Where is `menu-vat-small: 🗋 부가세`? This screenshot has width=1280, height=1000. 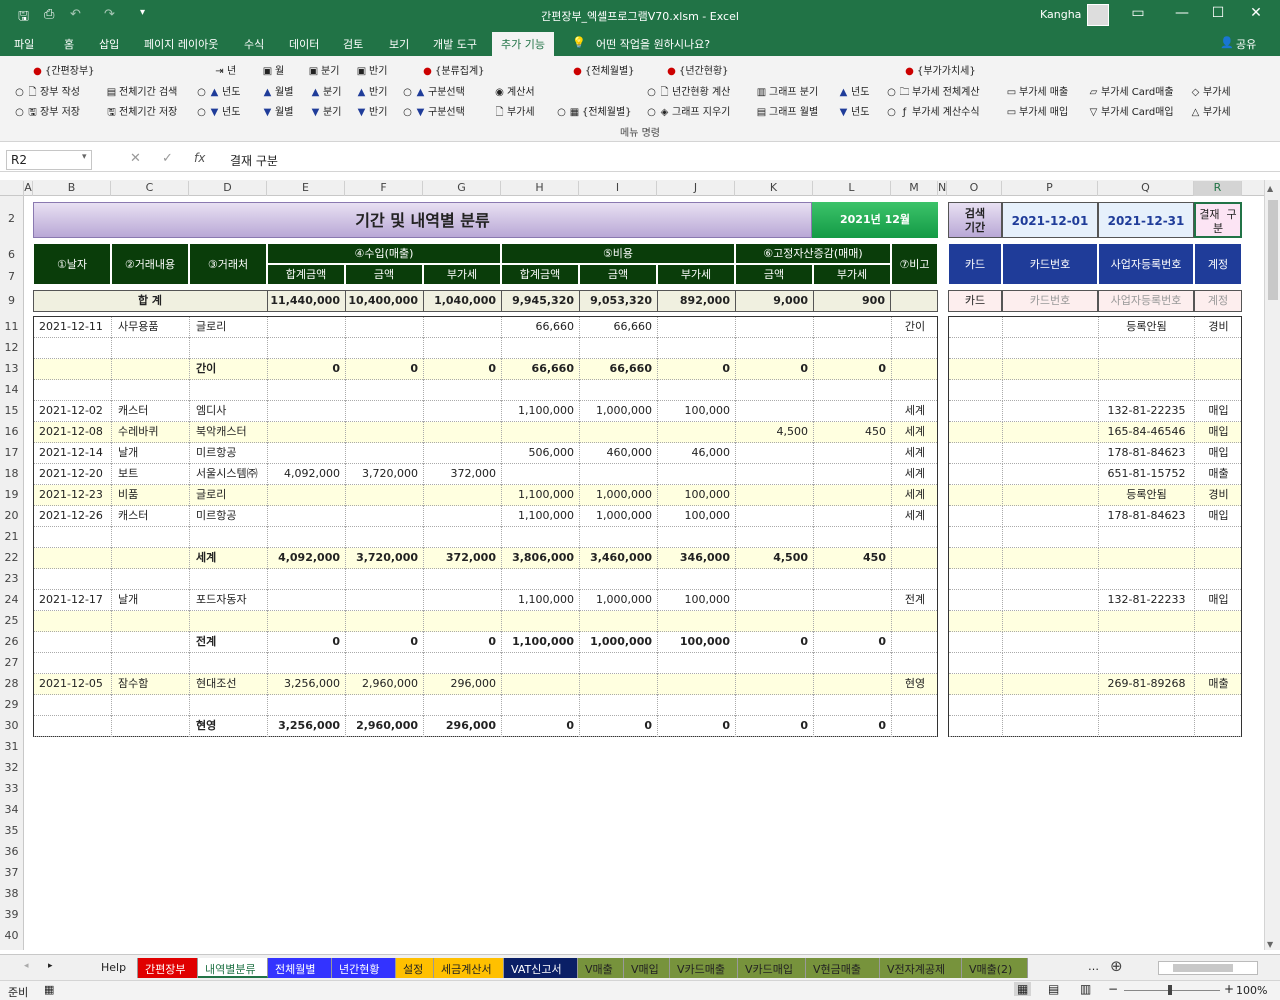
menu-vat-small: 🗋 부가세 is located at coordinates (514, 112).